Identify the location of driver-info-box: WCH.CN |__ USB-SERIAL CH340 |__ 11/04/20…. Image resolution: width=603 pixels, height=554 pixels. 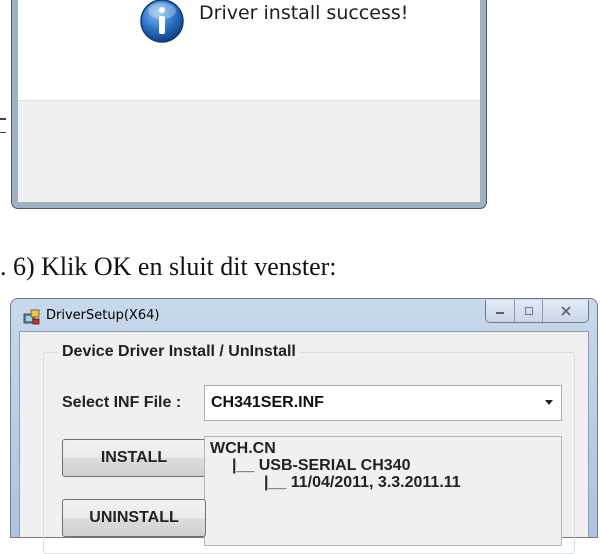
(383, 491).